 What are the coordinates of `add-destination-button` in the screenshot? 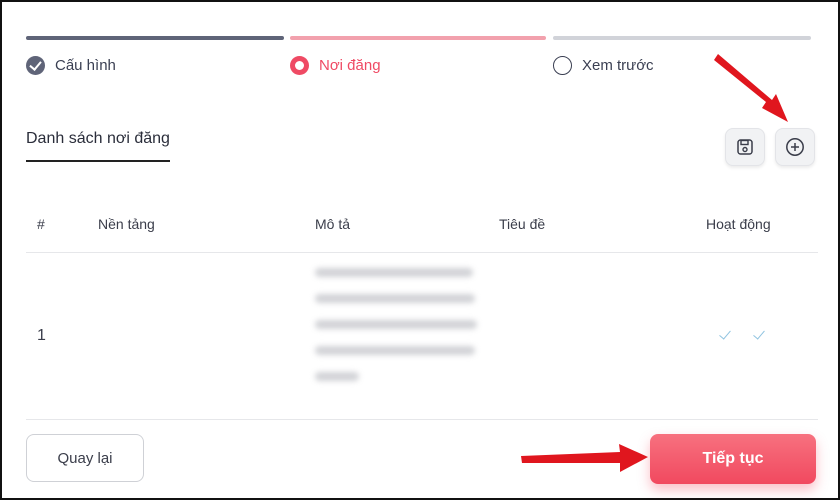 It's located at (795, 147).